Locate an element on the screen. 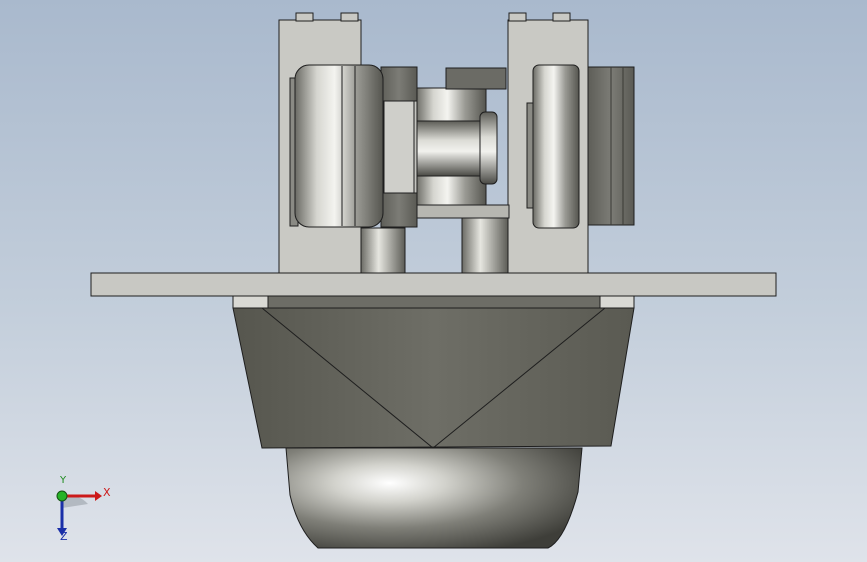 The image size is (867, 562). base-plate is located at coordinates (433, 284).